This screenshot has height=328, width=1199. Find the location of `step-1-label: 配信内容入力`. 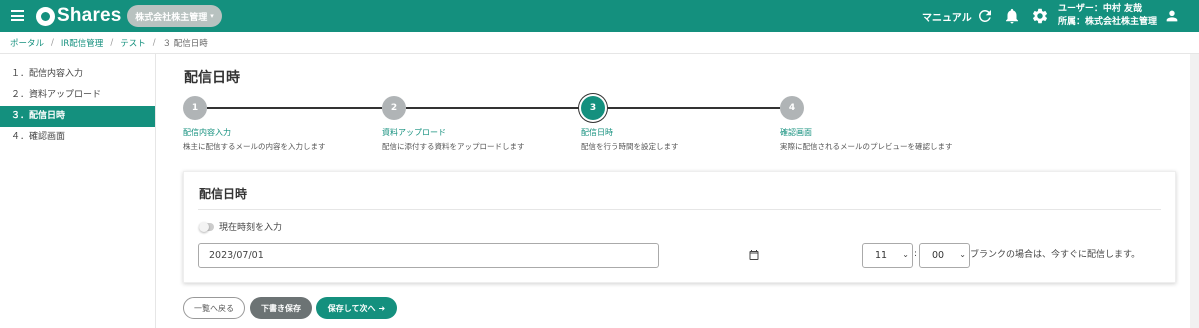

step-1-label: 配信内容入力 is located at coordinates (207, 132).